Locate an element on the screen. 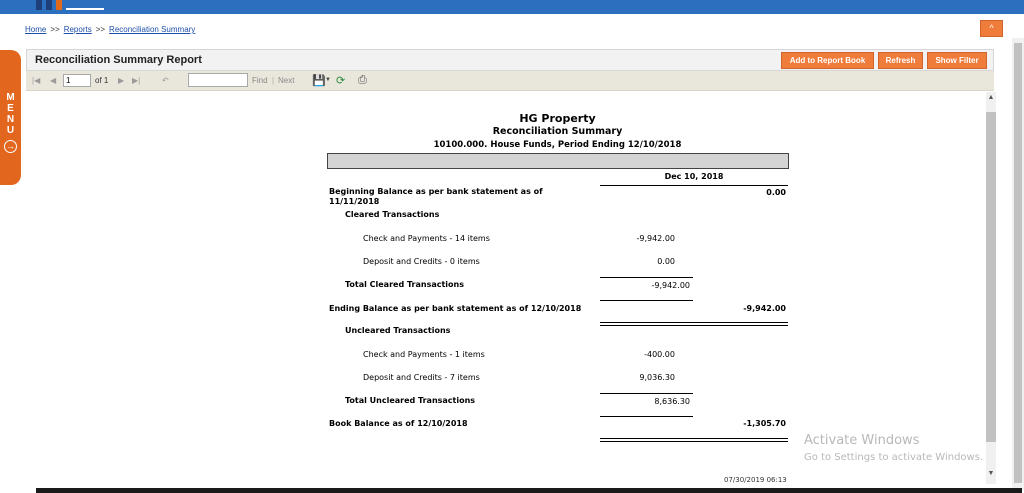 Image resolution: width=1024 pixels, height=493 pixels. report-title: Reconciliation Summary is located at coordinates (557, 131).